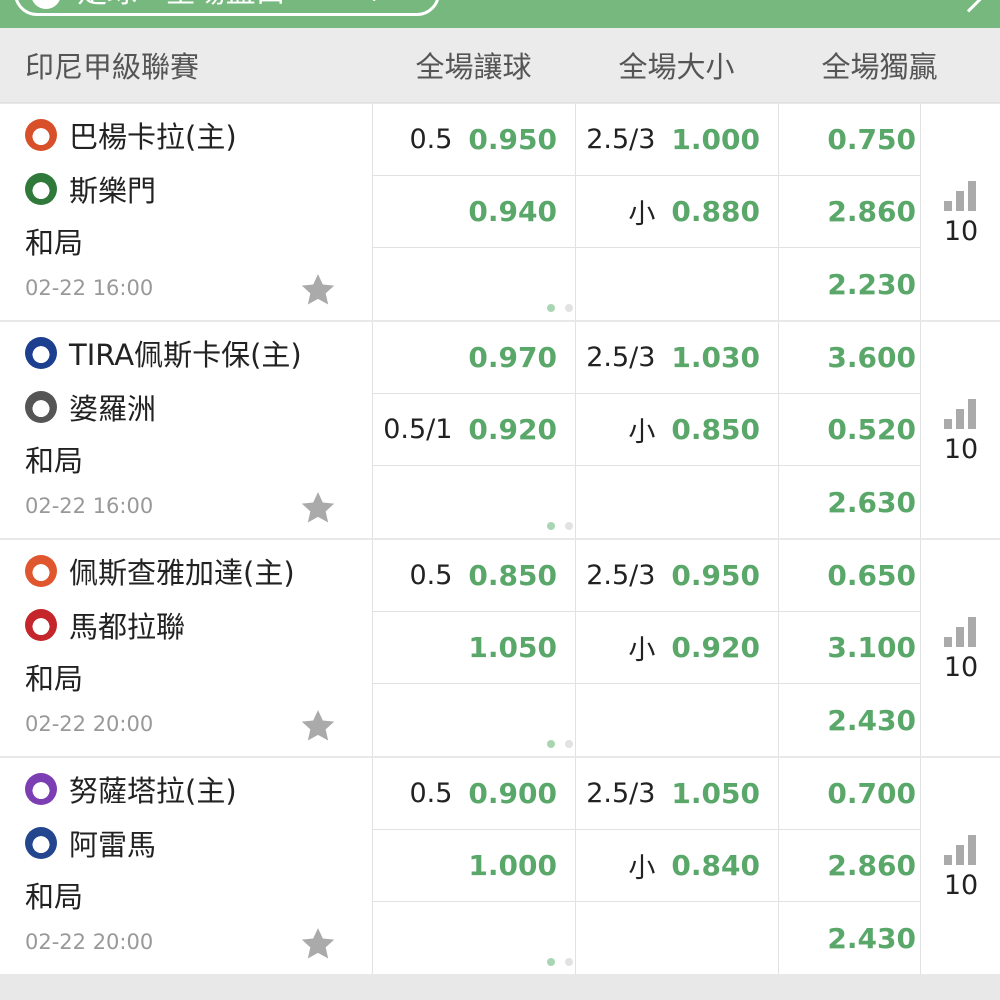 This screenshot has width=1000, height=1000. What do you see at coordinates (871, 865) in the screenshot?
I see `moneyline-away-odds: 2.860` at bounding box center [871, 865].